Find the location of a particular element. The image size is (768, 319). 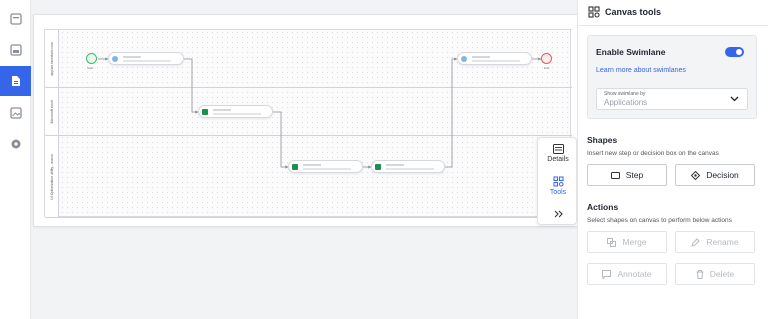

image-icon is located at coordinates (15, 113).